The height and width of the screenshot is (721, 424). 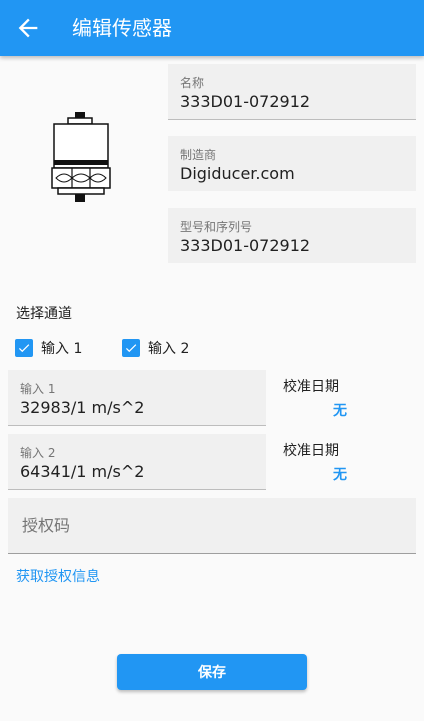 I want to click on input-2-calibration-value: 无, so click(x=340, y=474).